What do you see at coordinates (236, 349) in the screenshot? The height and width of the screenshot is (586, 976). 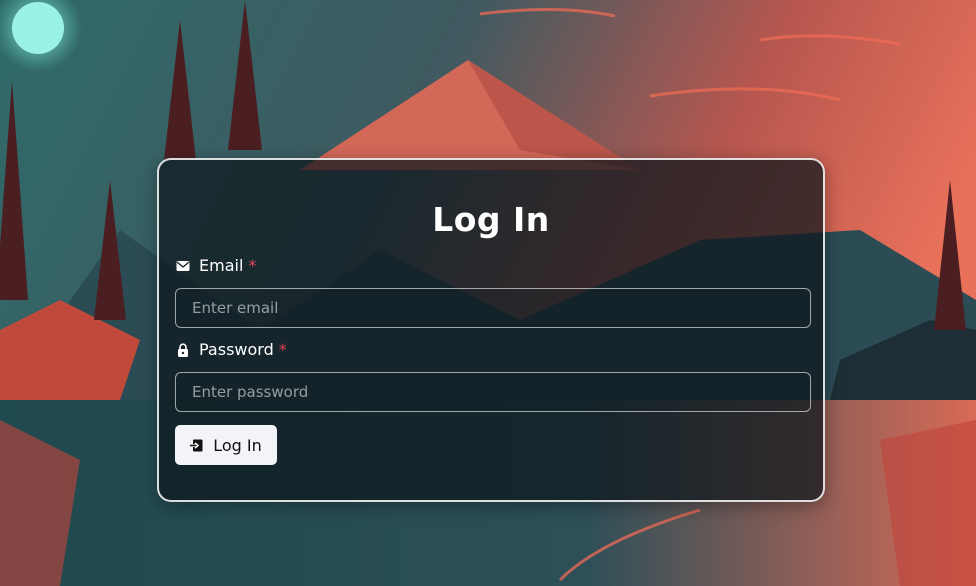 I see `password-label-text: Password` at bounding box center [236, 349].